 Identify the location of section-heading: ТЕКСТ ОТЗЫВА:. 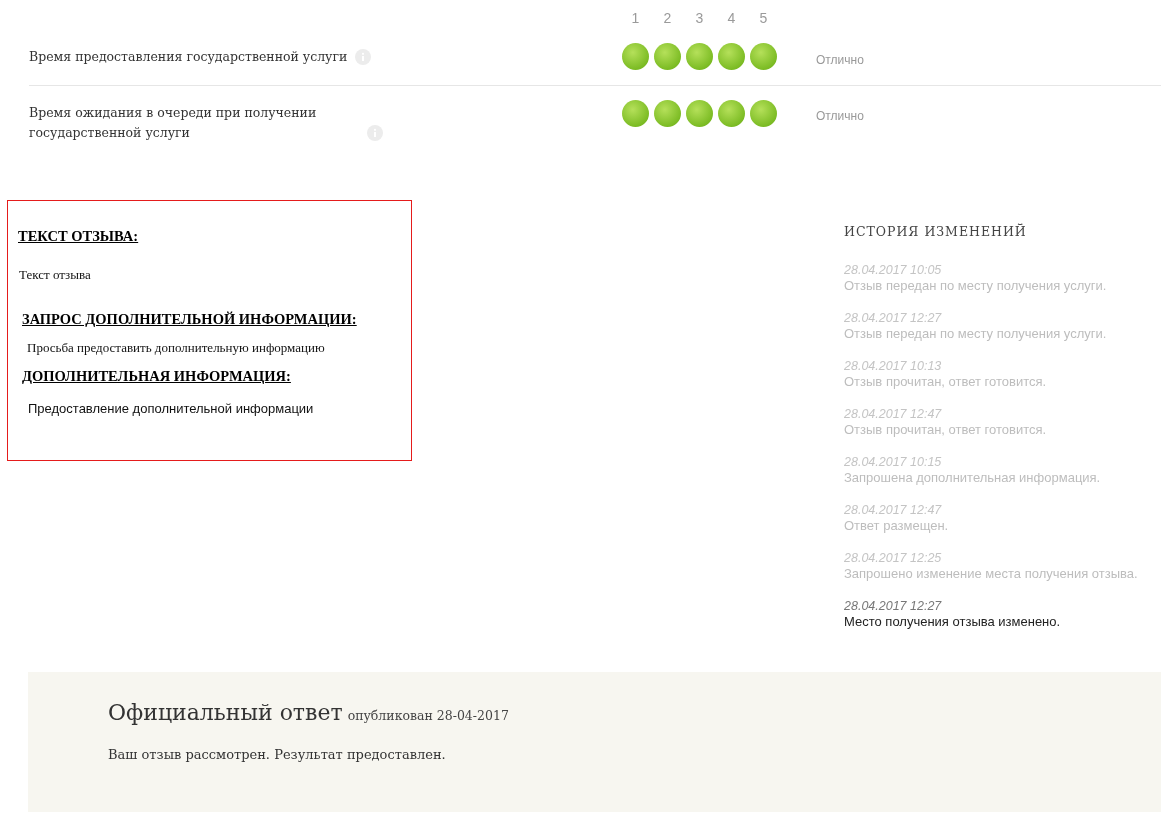
(78, 236).